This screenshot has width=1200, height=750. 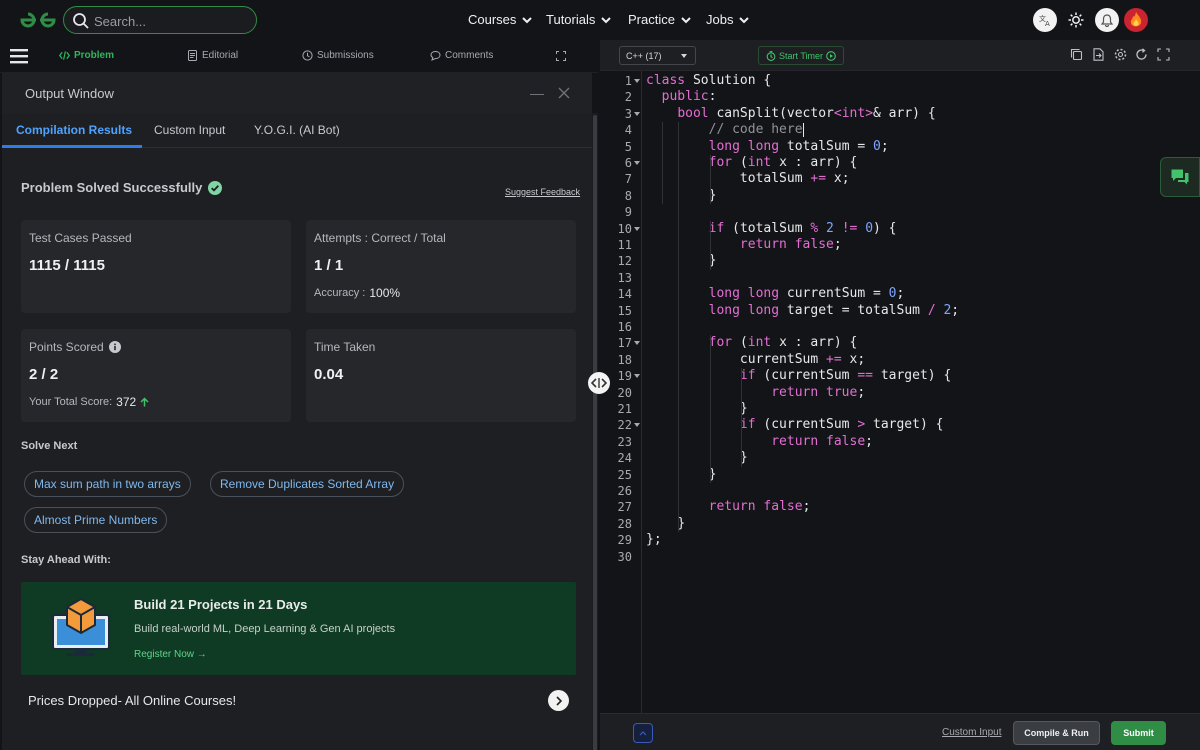 What do you see at coordinates (189, 130) in the screenshot?
I see `tab-custom-input: Custom Input` at bounding box center [189, 130].